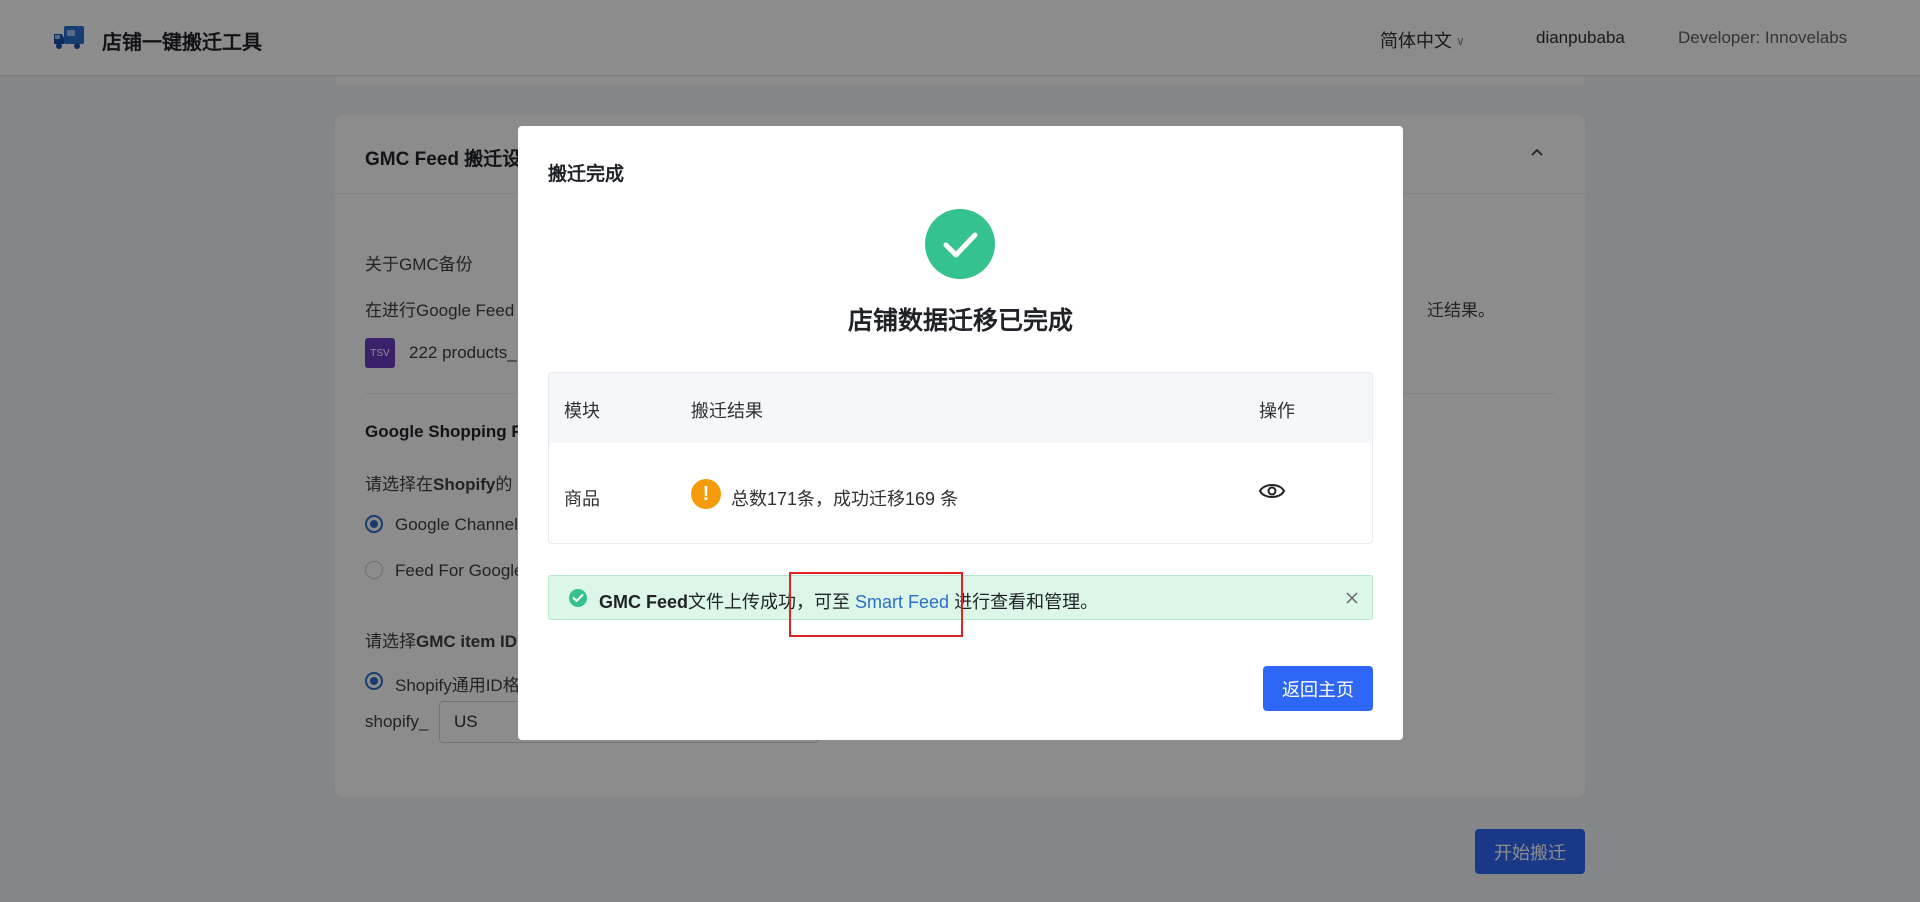 The width and height of the screenshot is (1920, 902). Describe the element at coordinates (727, 411) in the screenshot. I see `column-header-result: 搬迁结果` at that location.